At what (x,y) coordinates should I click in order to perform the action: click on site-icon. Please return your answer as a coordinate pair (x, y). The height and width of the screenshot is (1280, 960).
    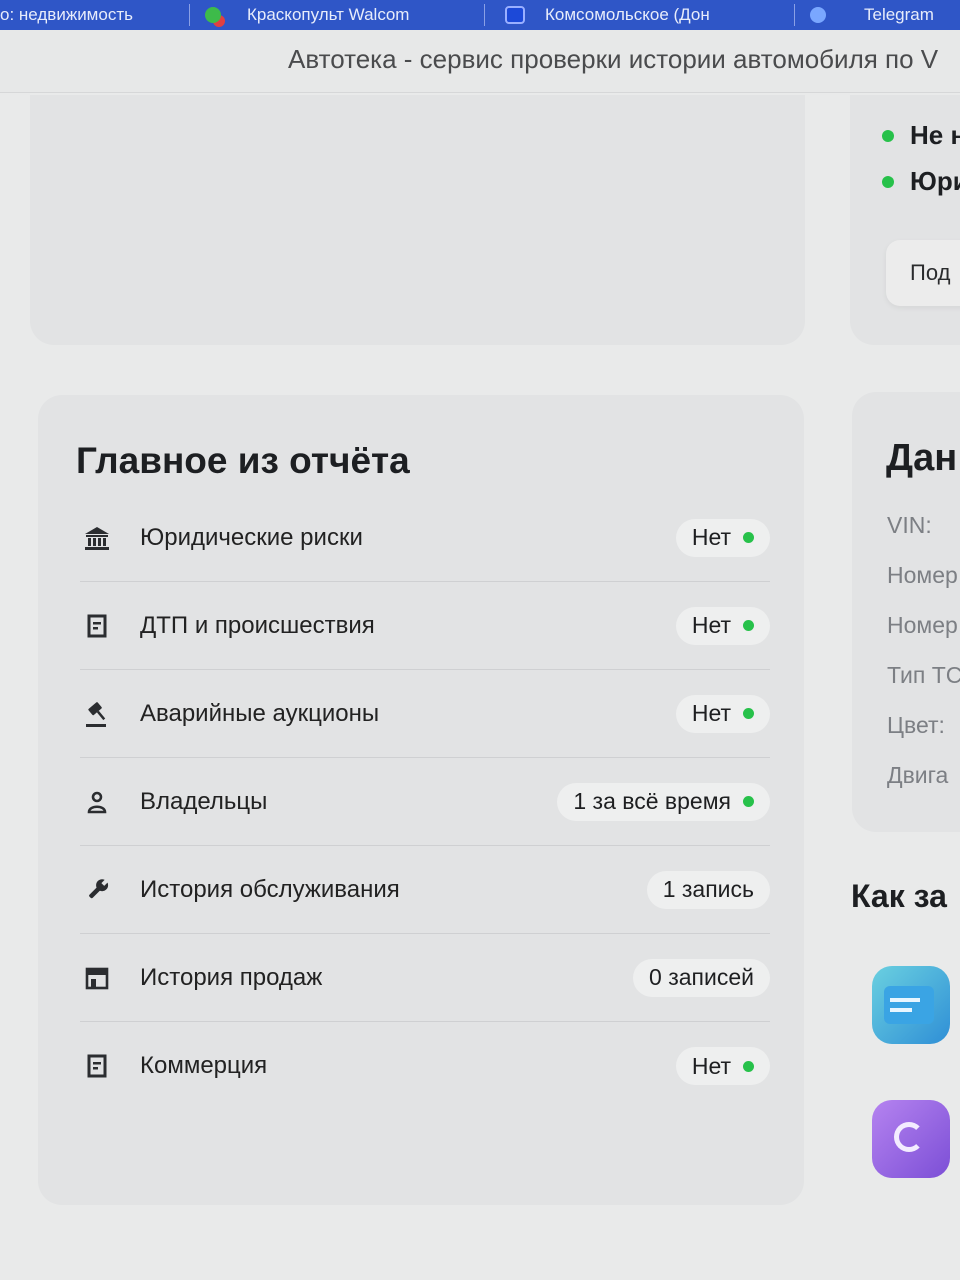
    Looking at the image, I should click on (213, 15).